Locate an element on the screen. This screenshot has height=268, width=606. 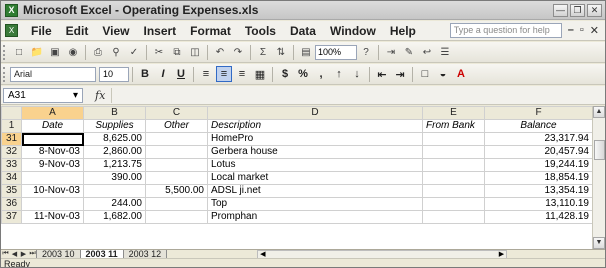
fill-color-icon: ◒ is located at coordinates (443, 74).